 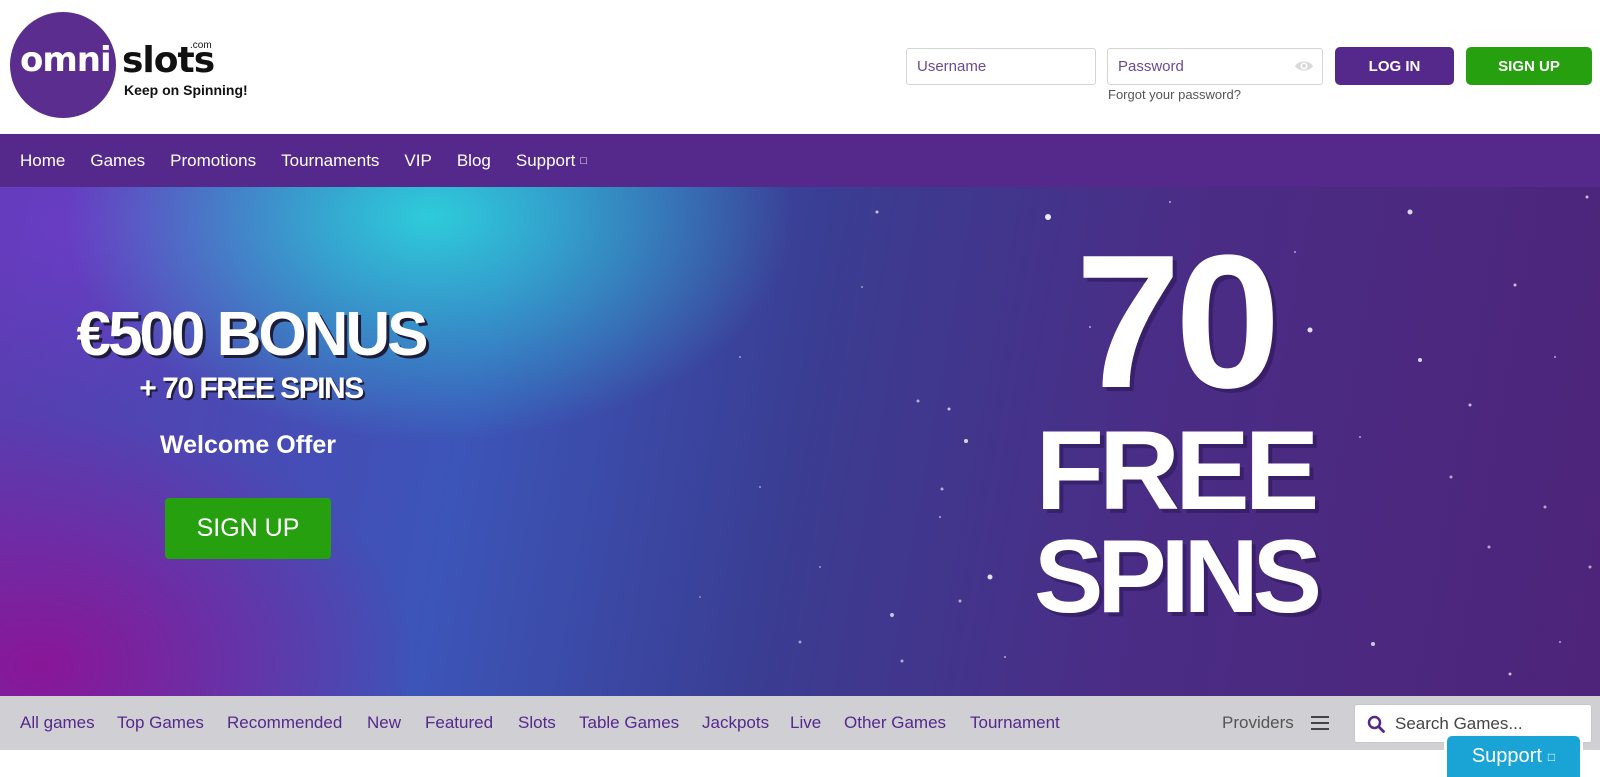 I want to click on forgot-password-link: Forgot your password?, so click(x=1174, y=94).